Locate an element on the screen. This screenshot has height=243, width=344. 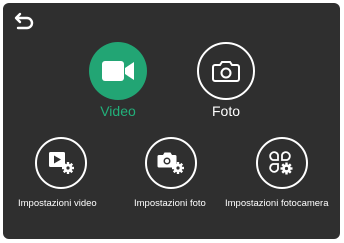
photo-settings-button is located at coordinates (171, 163).